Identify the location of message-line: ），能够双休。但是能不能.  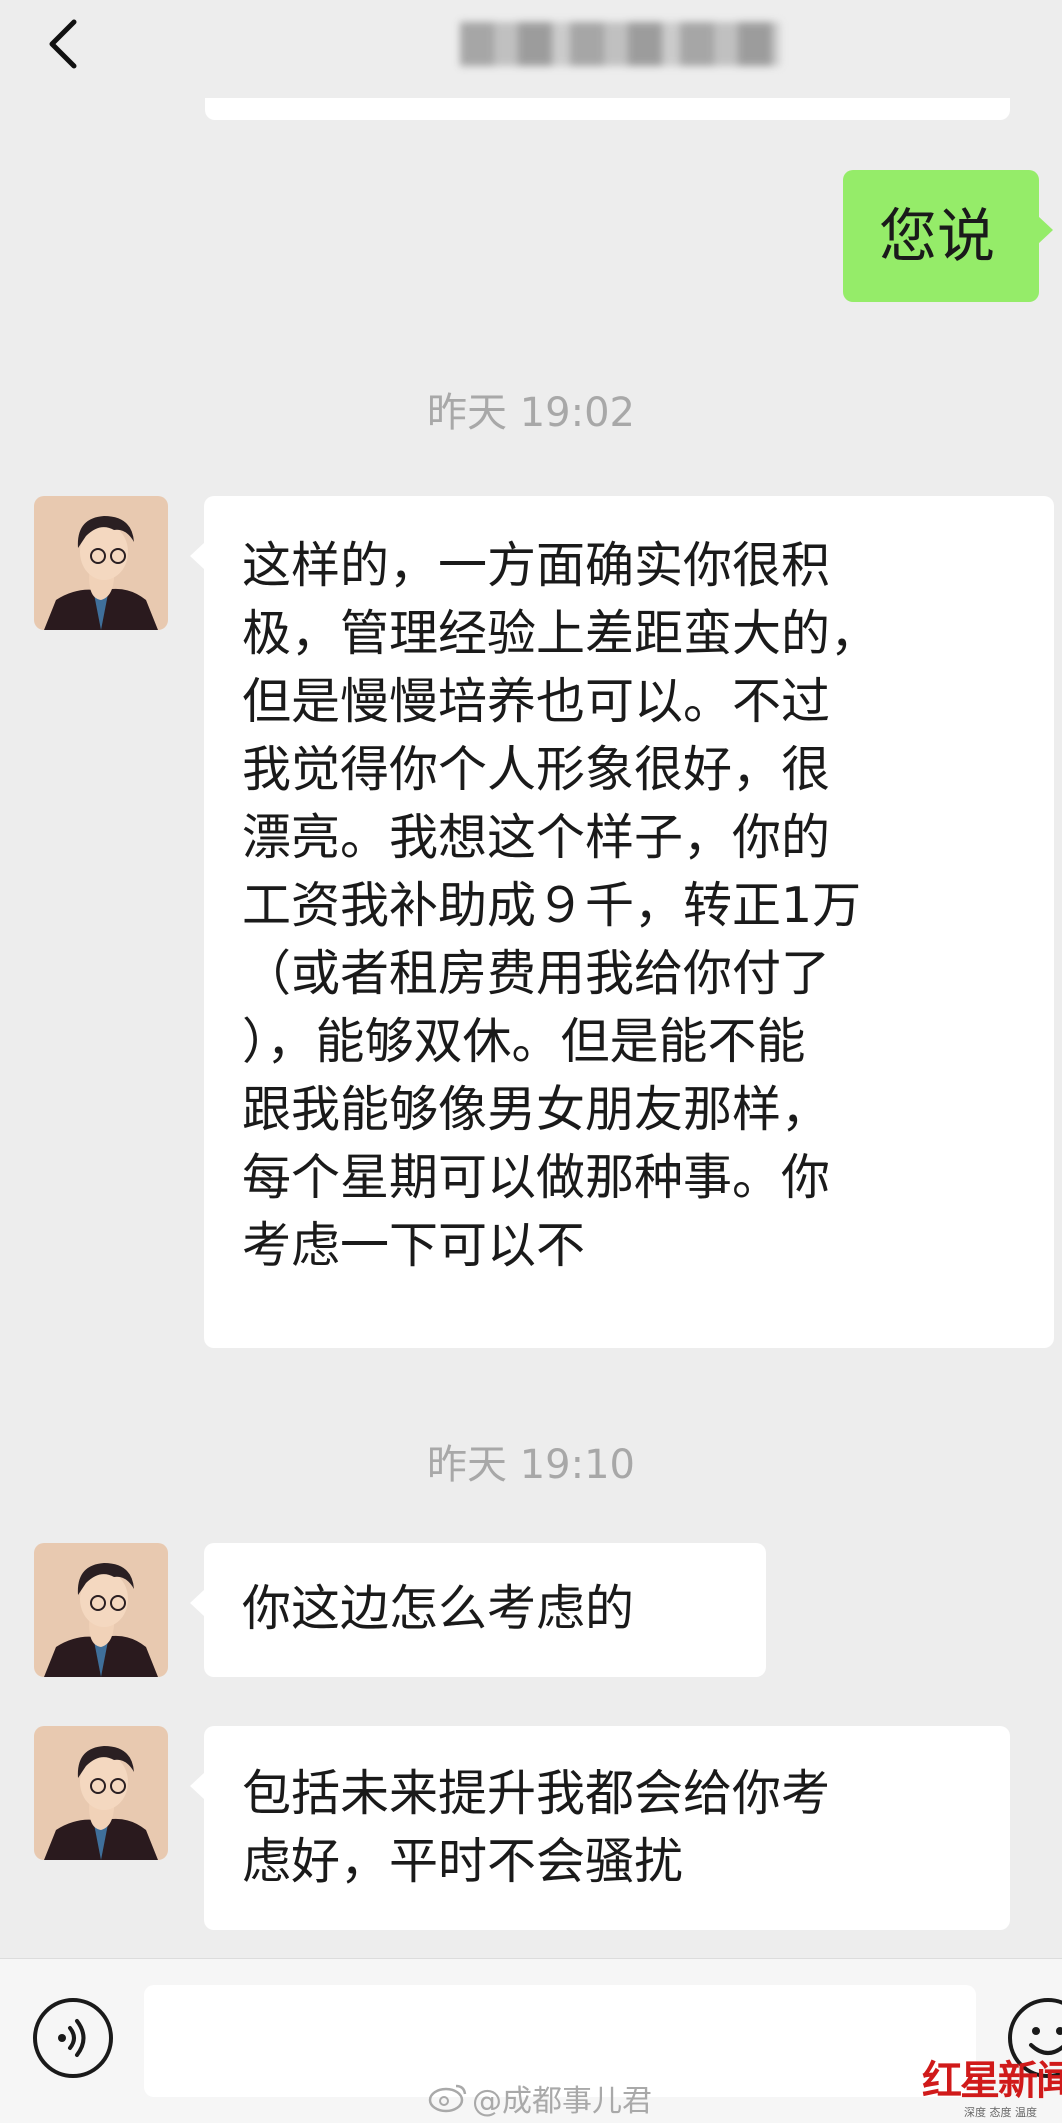
(524, 1041).